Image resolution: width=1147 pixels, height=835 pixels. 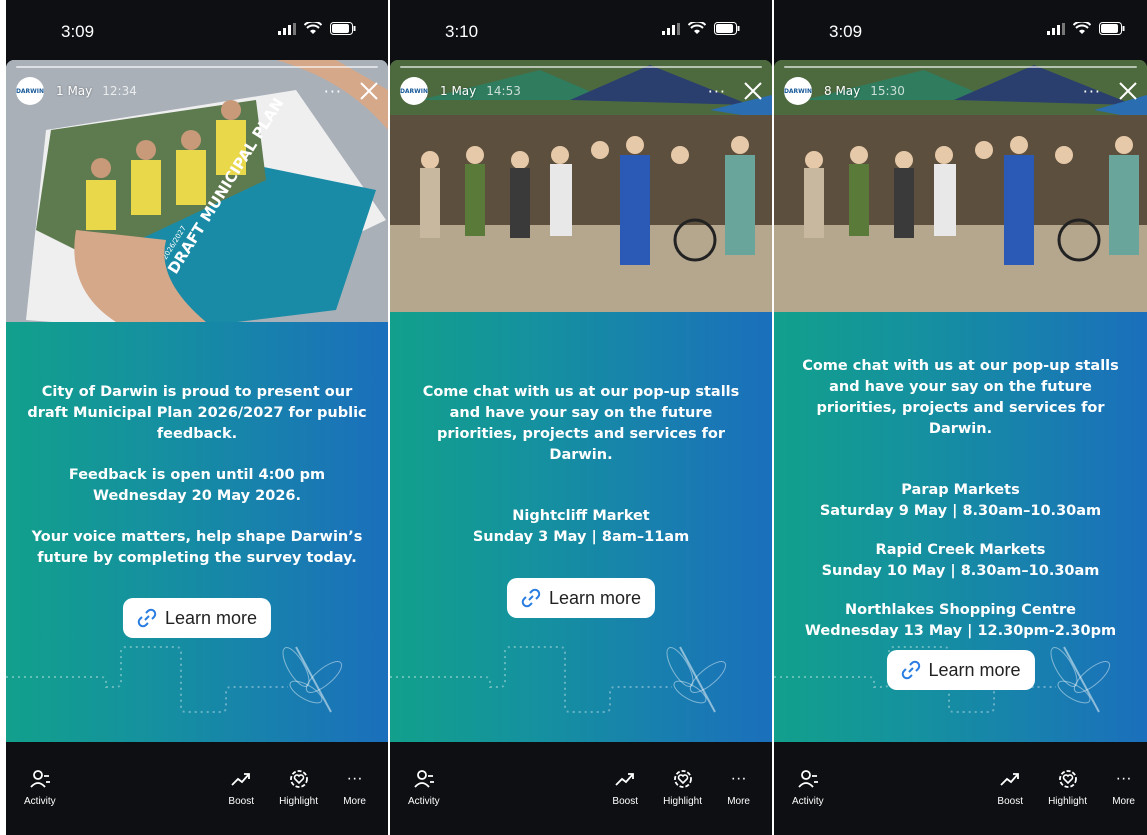 What do you see at coordinates (595, 597) in the screenshot?
I see `learn-more-label: Learn more` at bounding box center [595, 597].